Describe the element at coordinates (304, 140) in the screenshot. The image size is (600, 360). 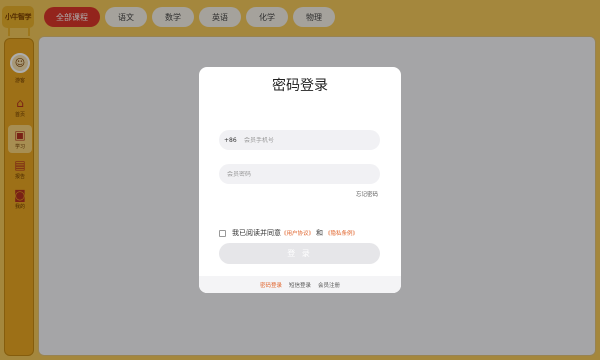
I see `phone-input` at that location.